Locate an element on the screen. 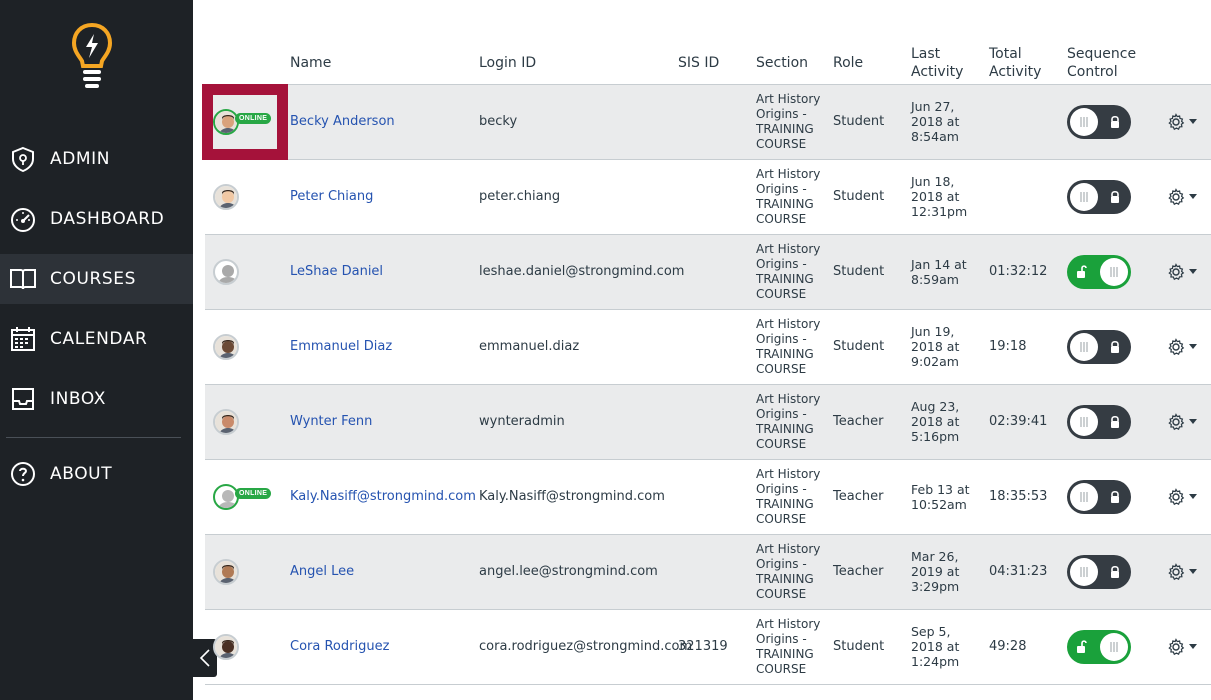 This screenshot has height=700, width=1211. student-name-link: Kaly.Nasiff@strongmind.com is located at coordinates (383, 496).